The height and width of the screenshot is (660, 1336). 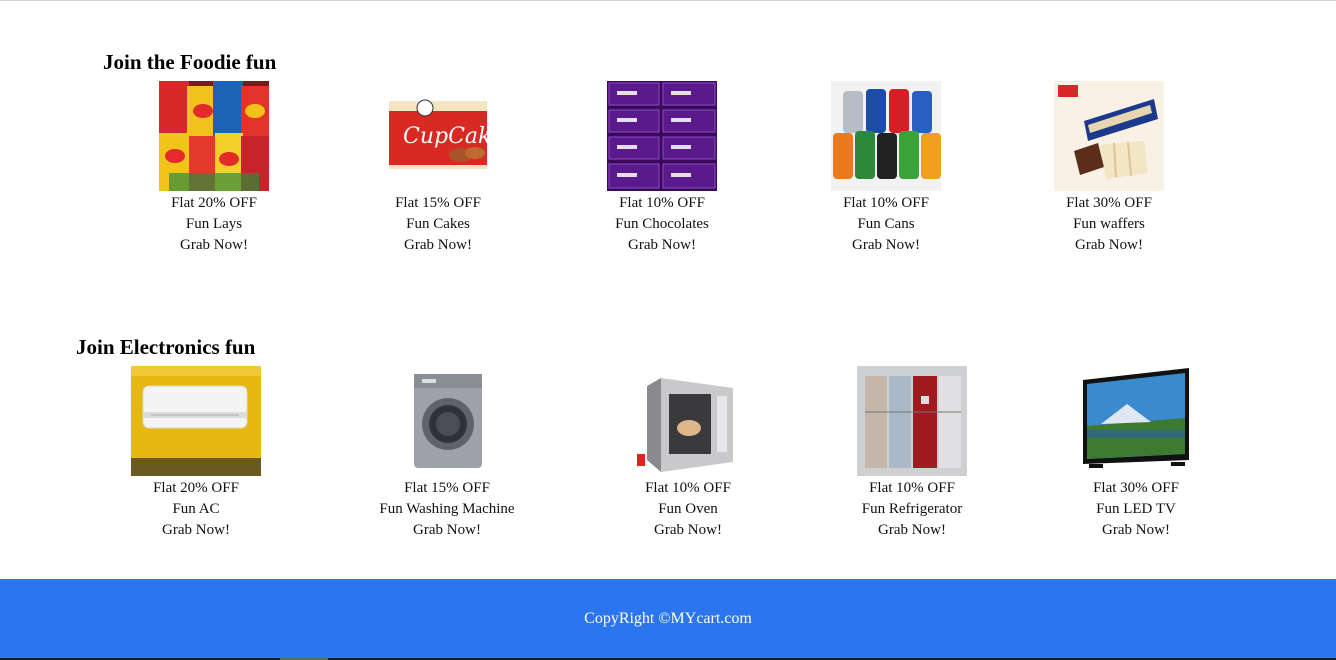 I want to click on led-tv-image, so click(x=1136, y=421).